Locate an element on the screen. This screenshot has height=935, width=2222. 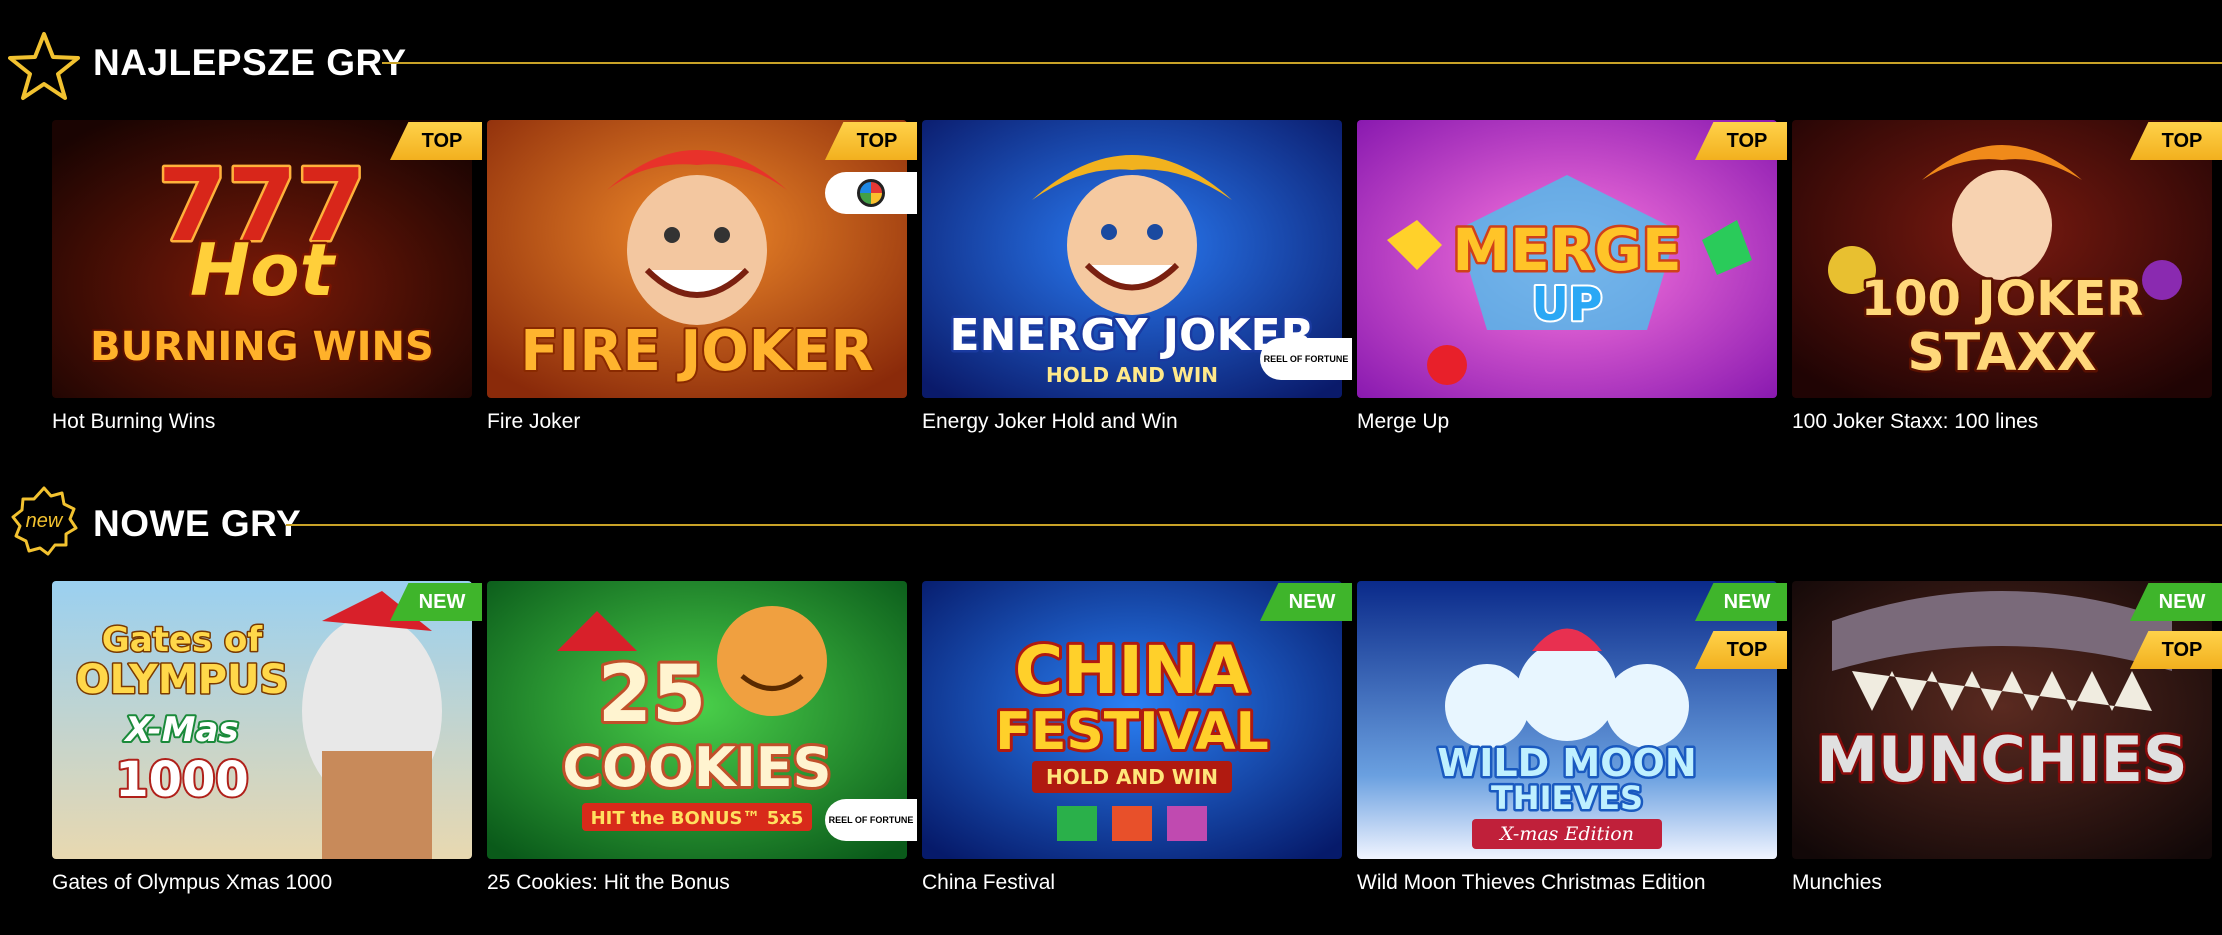
game-thumbnail: Gates of OLYMPUS X-Mas 1000 is located at coordinates (262, 720).